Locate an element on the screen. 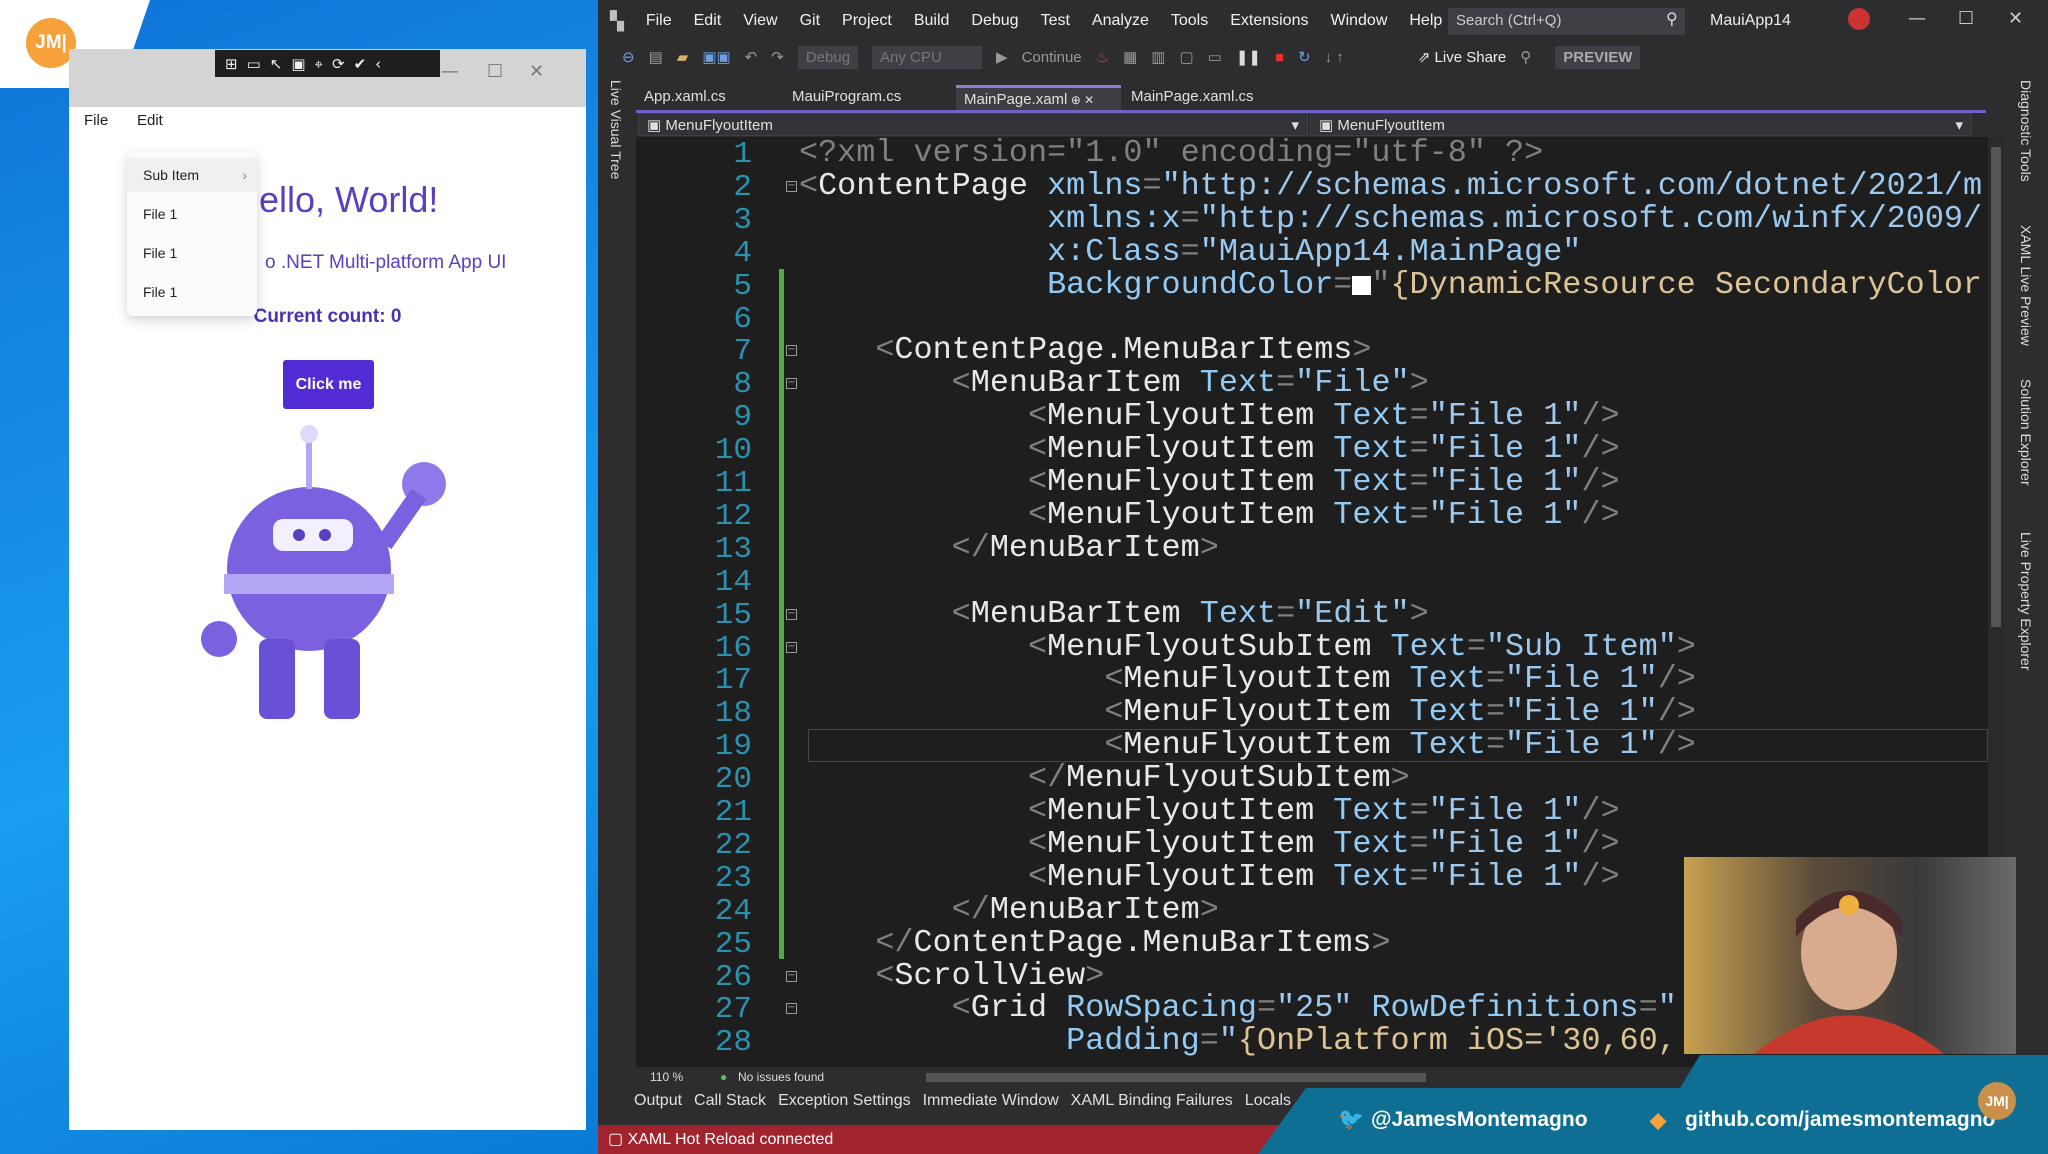 The width and height of the screenshot is (2048, 1154). preview-badge: PREVIEW is located at coordinates (1598, 57).